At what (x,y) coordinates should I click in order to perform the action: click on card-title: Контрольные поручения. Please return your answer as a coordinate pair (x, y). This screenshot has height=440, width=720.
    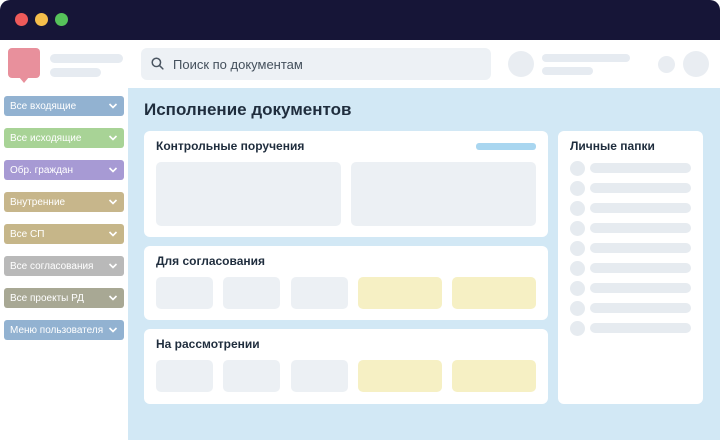
    Looking at the image, I should click on (230, 146).